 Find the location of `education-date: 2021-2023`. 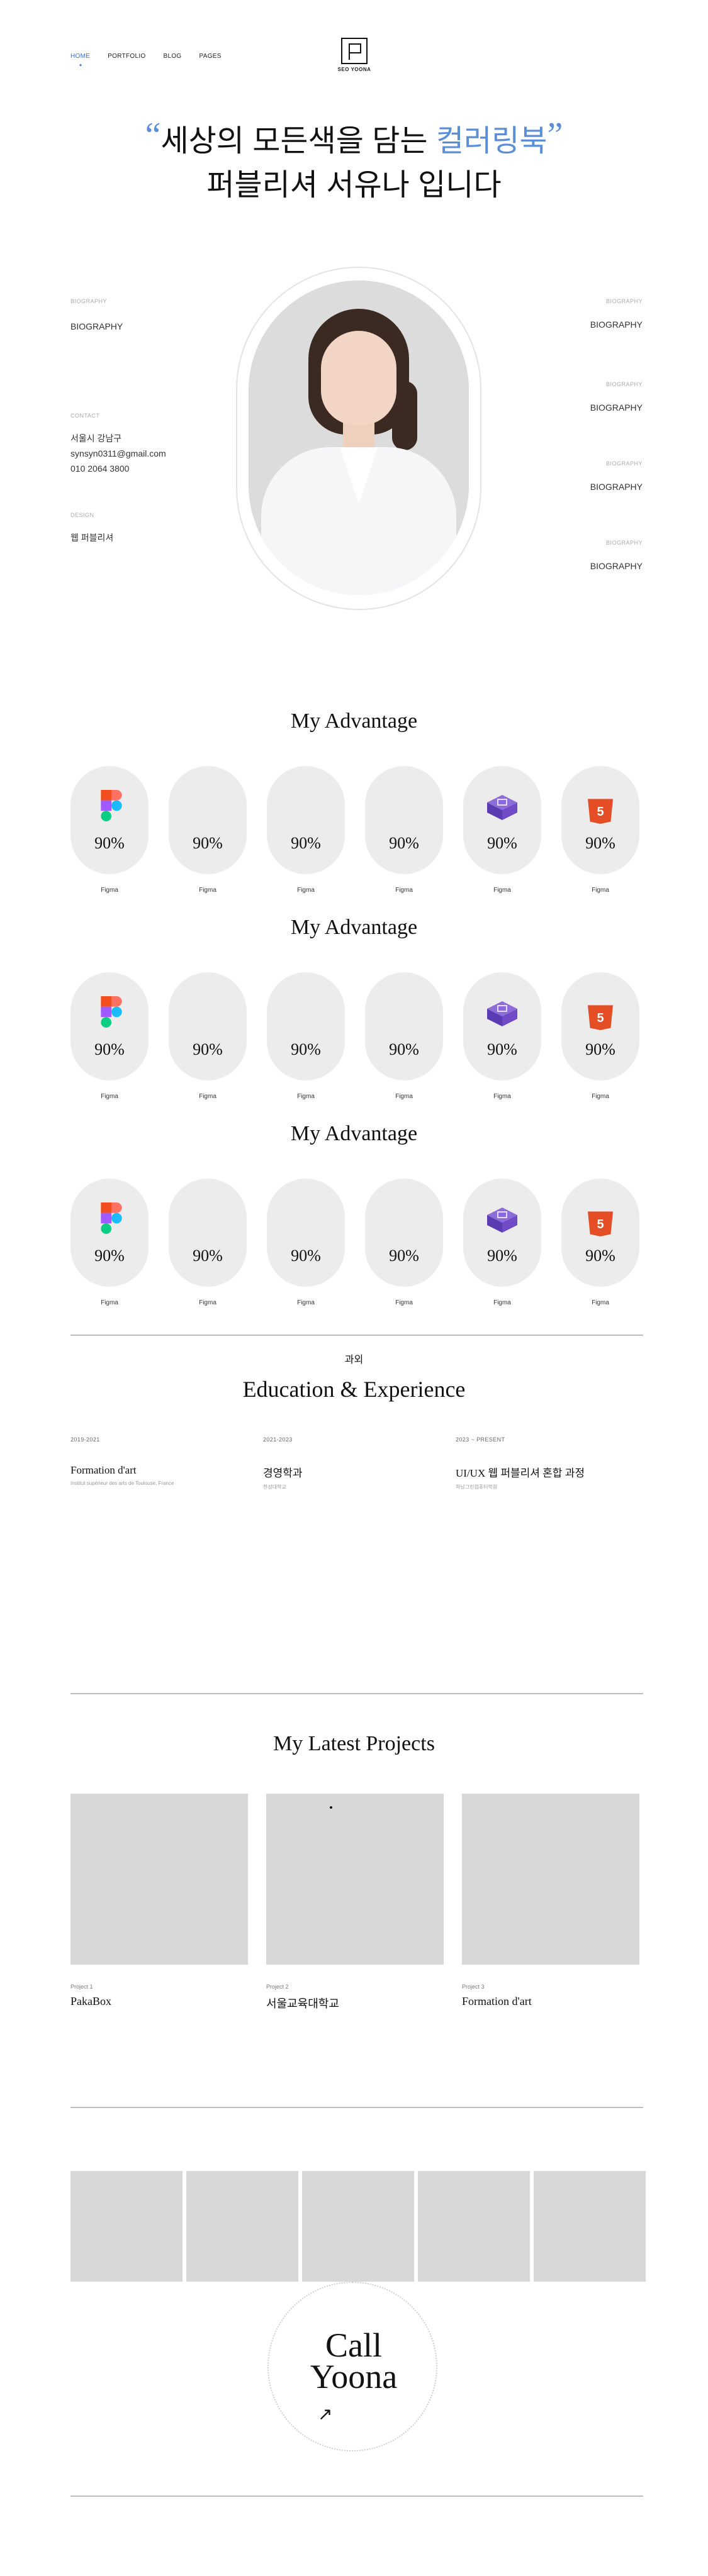

education-date: 2021-2023 is located at coordinates (278, 1439).